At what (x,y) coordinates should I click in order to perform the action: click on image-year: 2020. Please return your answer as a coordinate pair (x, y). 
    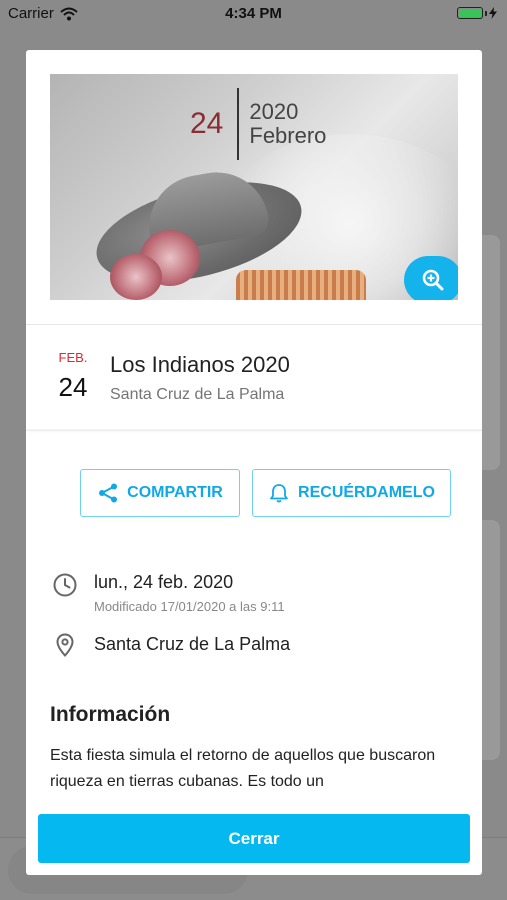
    Looking at the image, I should click on (274, 111).